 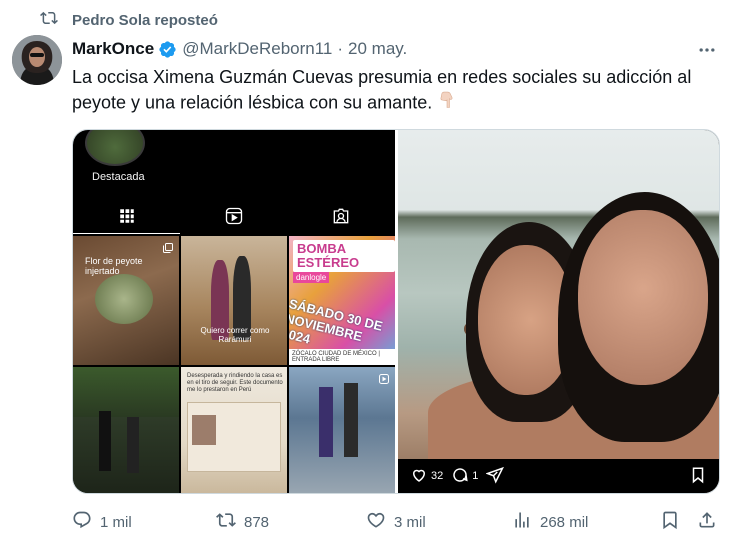 What do you see at coordinates (564, 522) in the screenshot?
I see `views-count: 268 mil` at bounding box center [564, 522].